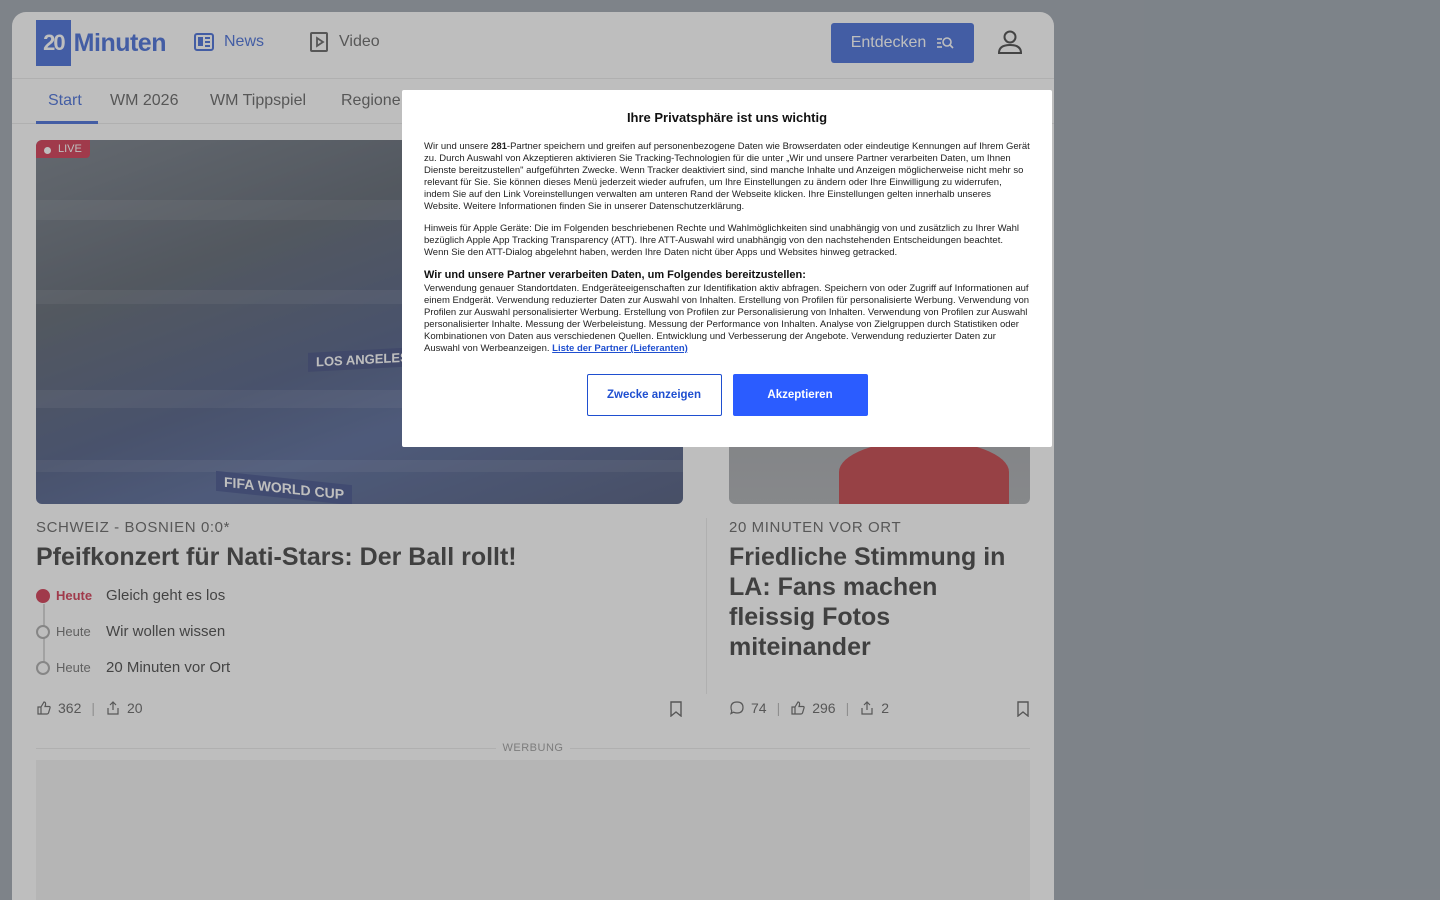 The width and height of the screenshot is (1440, 900). What do you see at coordinates (499, 146) in the screenshot?
I see `partner-count: 281` at bounding box center [499, 146].